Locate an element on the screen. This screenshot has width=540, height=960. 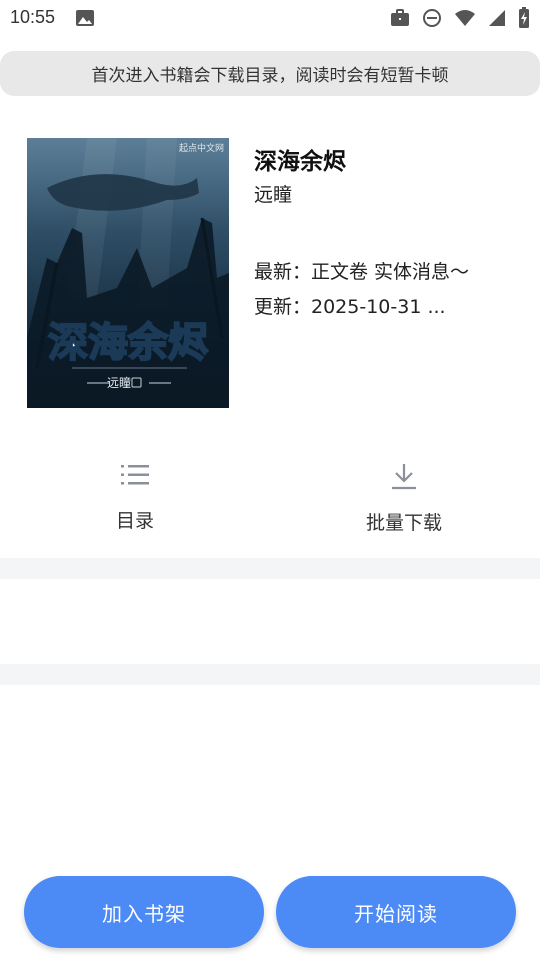
cover-title-art: 深海余烬 is located at coordinates (128, 343).